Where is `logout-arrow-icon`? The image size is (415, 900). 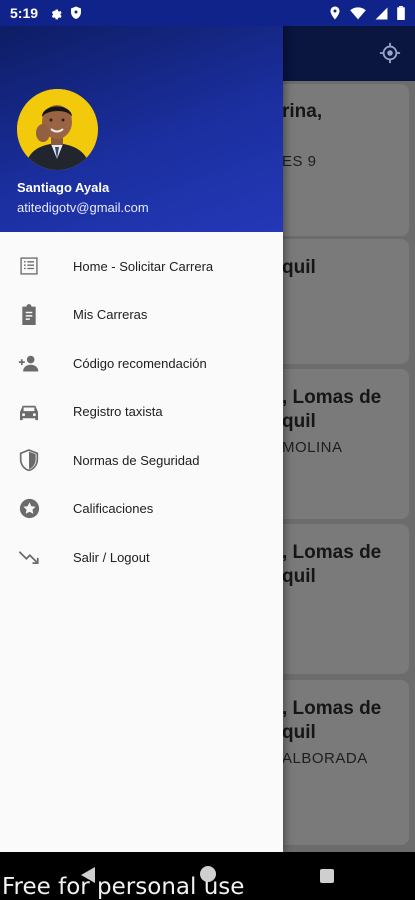 logout-arrow-icon is located at coordinates (29, 557).